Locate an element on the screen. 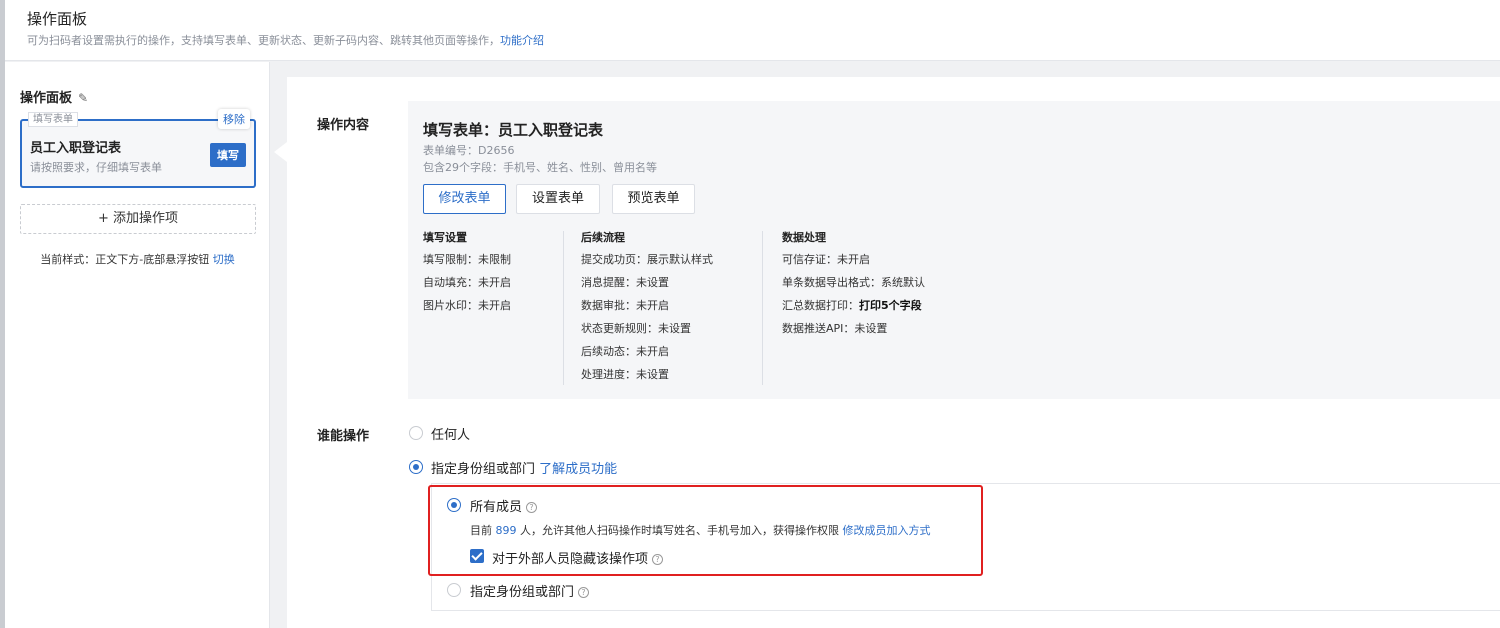 The image size is (1500, 628). current-style-text: 当前样式：正文下方-底部悬浮按钮 is located at coordinates (125, 259).